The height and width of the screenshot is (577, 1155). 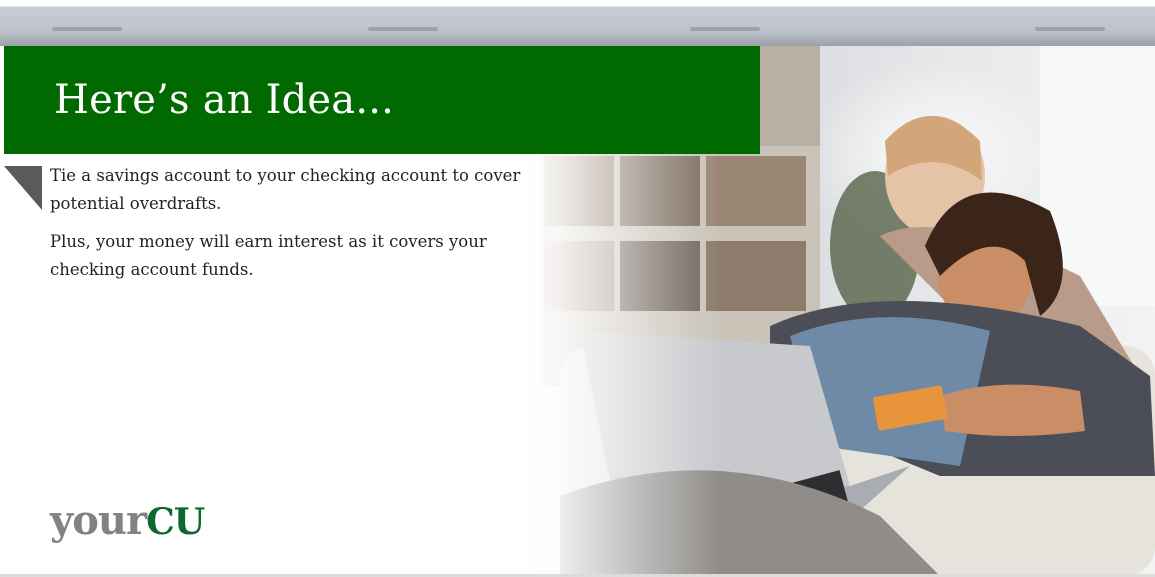 I want to click on blurred-nav-strip, so click(x=577, y=23).